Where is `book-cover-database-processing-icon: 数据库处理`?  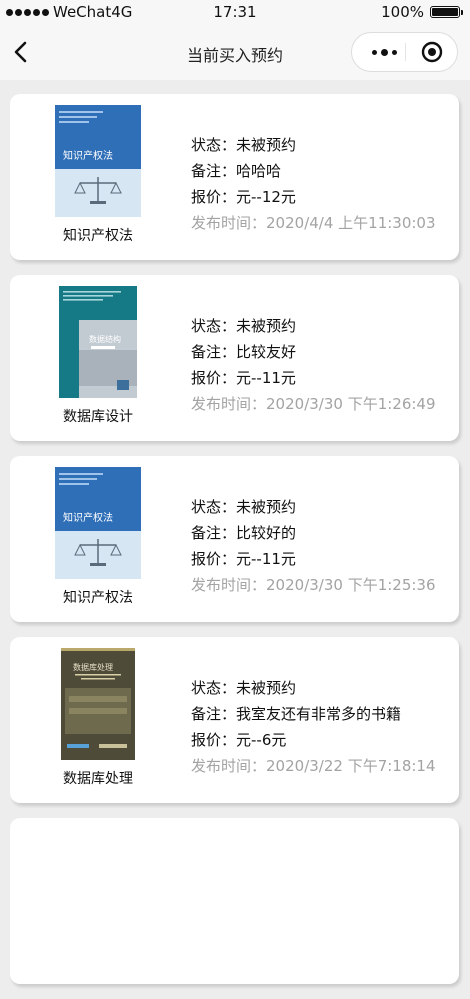 book-cover-database-processing-icon: 数据库处理 is located at coordinates (98, 704).